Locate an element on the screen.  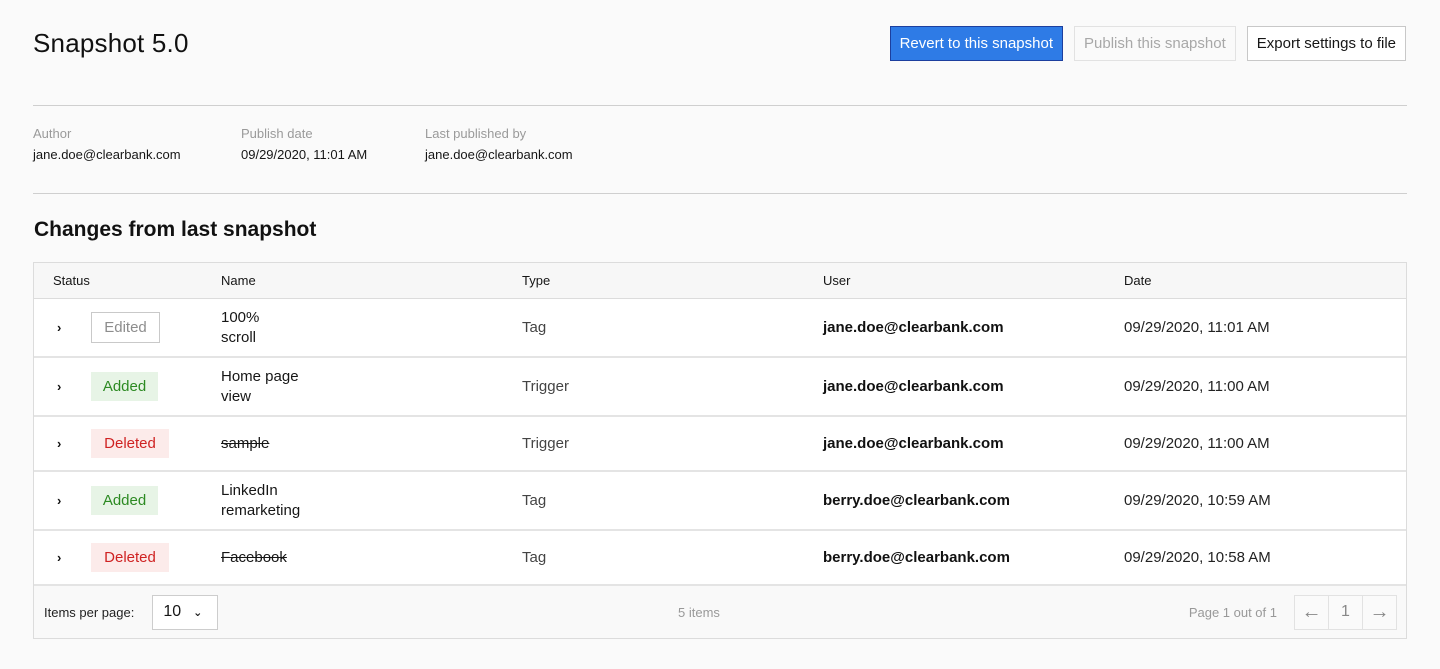
items-per-page-select: 10 ⌄ is located at coordinates (185, 612).